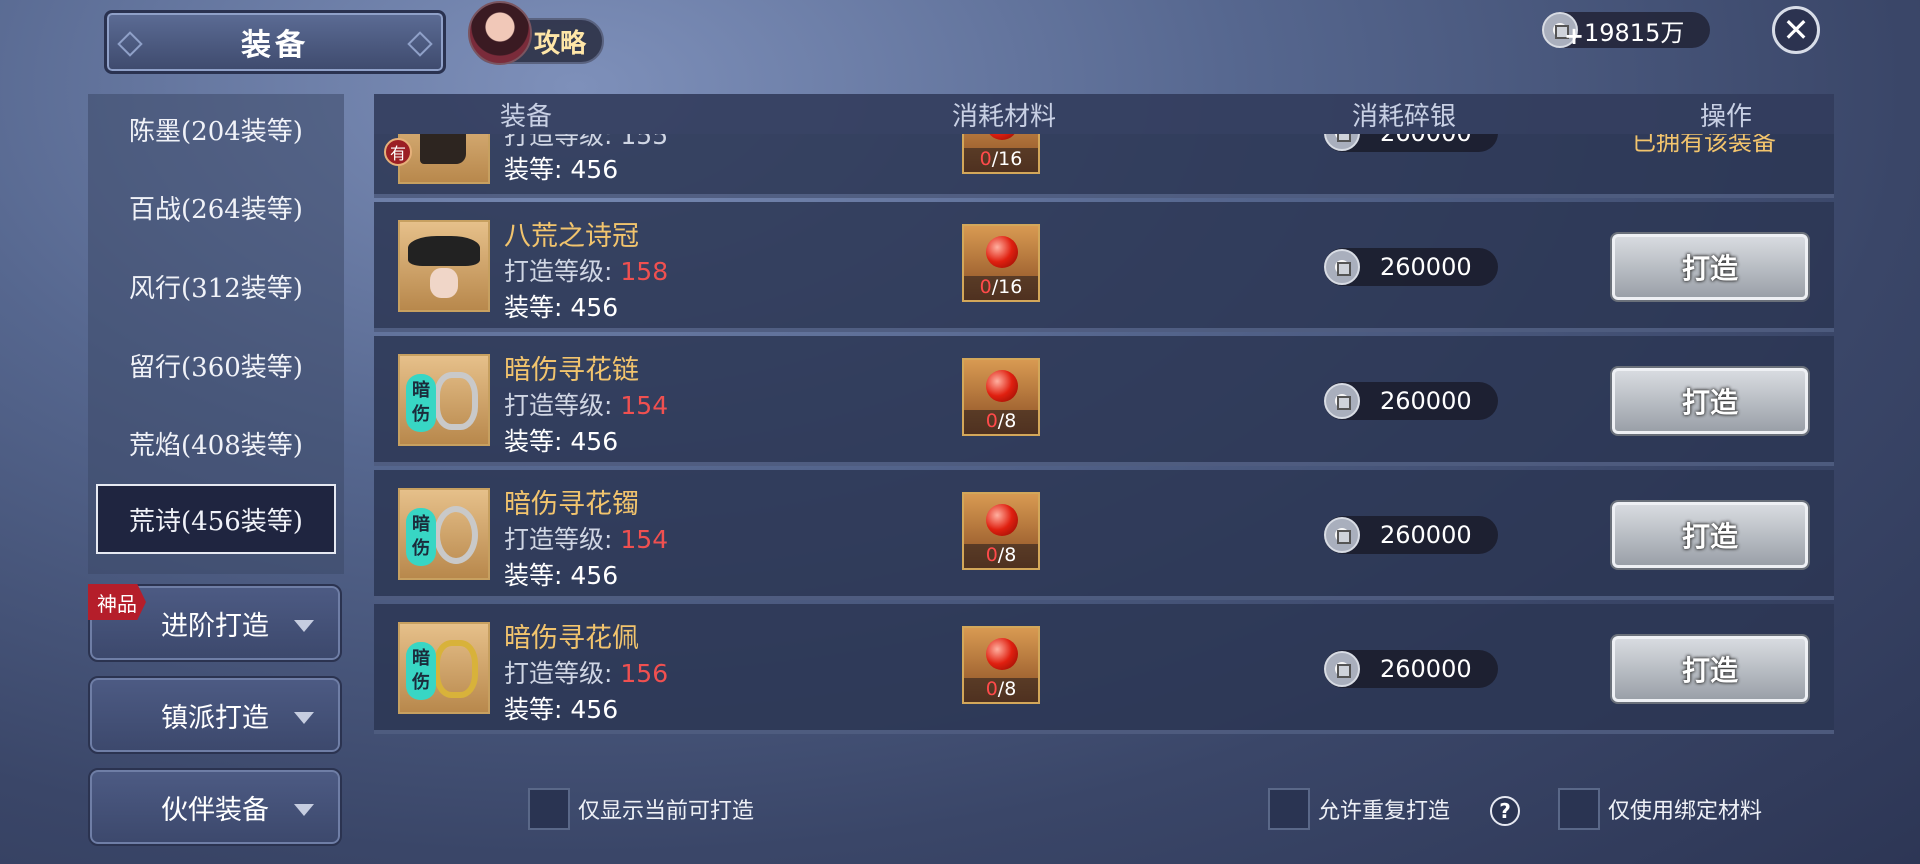  Describe the element at coordinates (1404, 117) in the screenshot. I see `header-silver: 消耗碎银` at that location.